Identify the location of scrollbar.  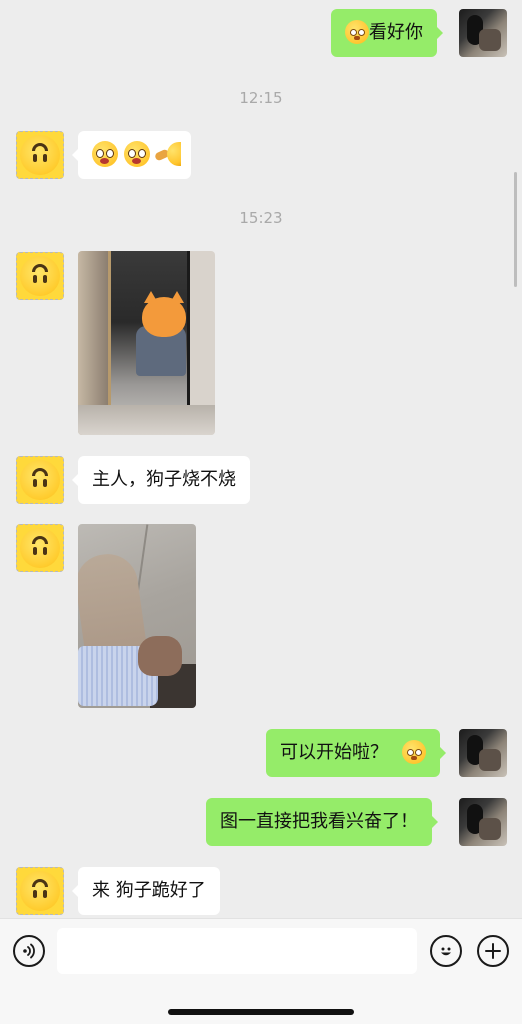
(515, 229).